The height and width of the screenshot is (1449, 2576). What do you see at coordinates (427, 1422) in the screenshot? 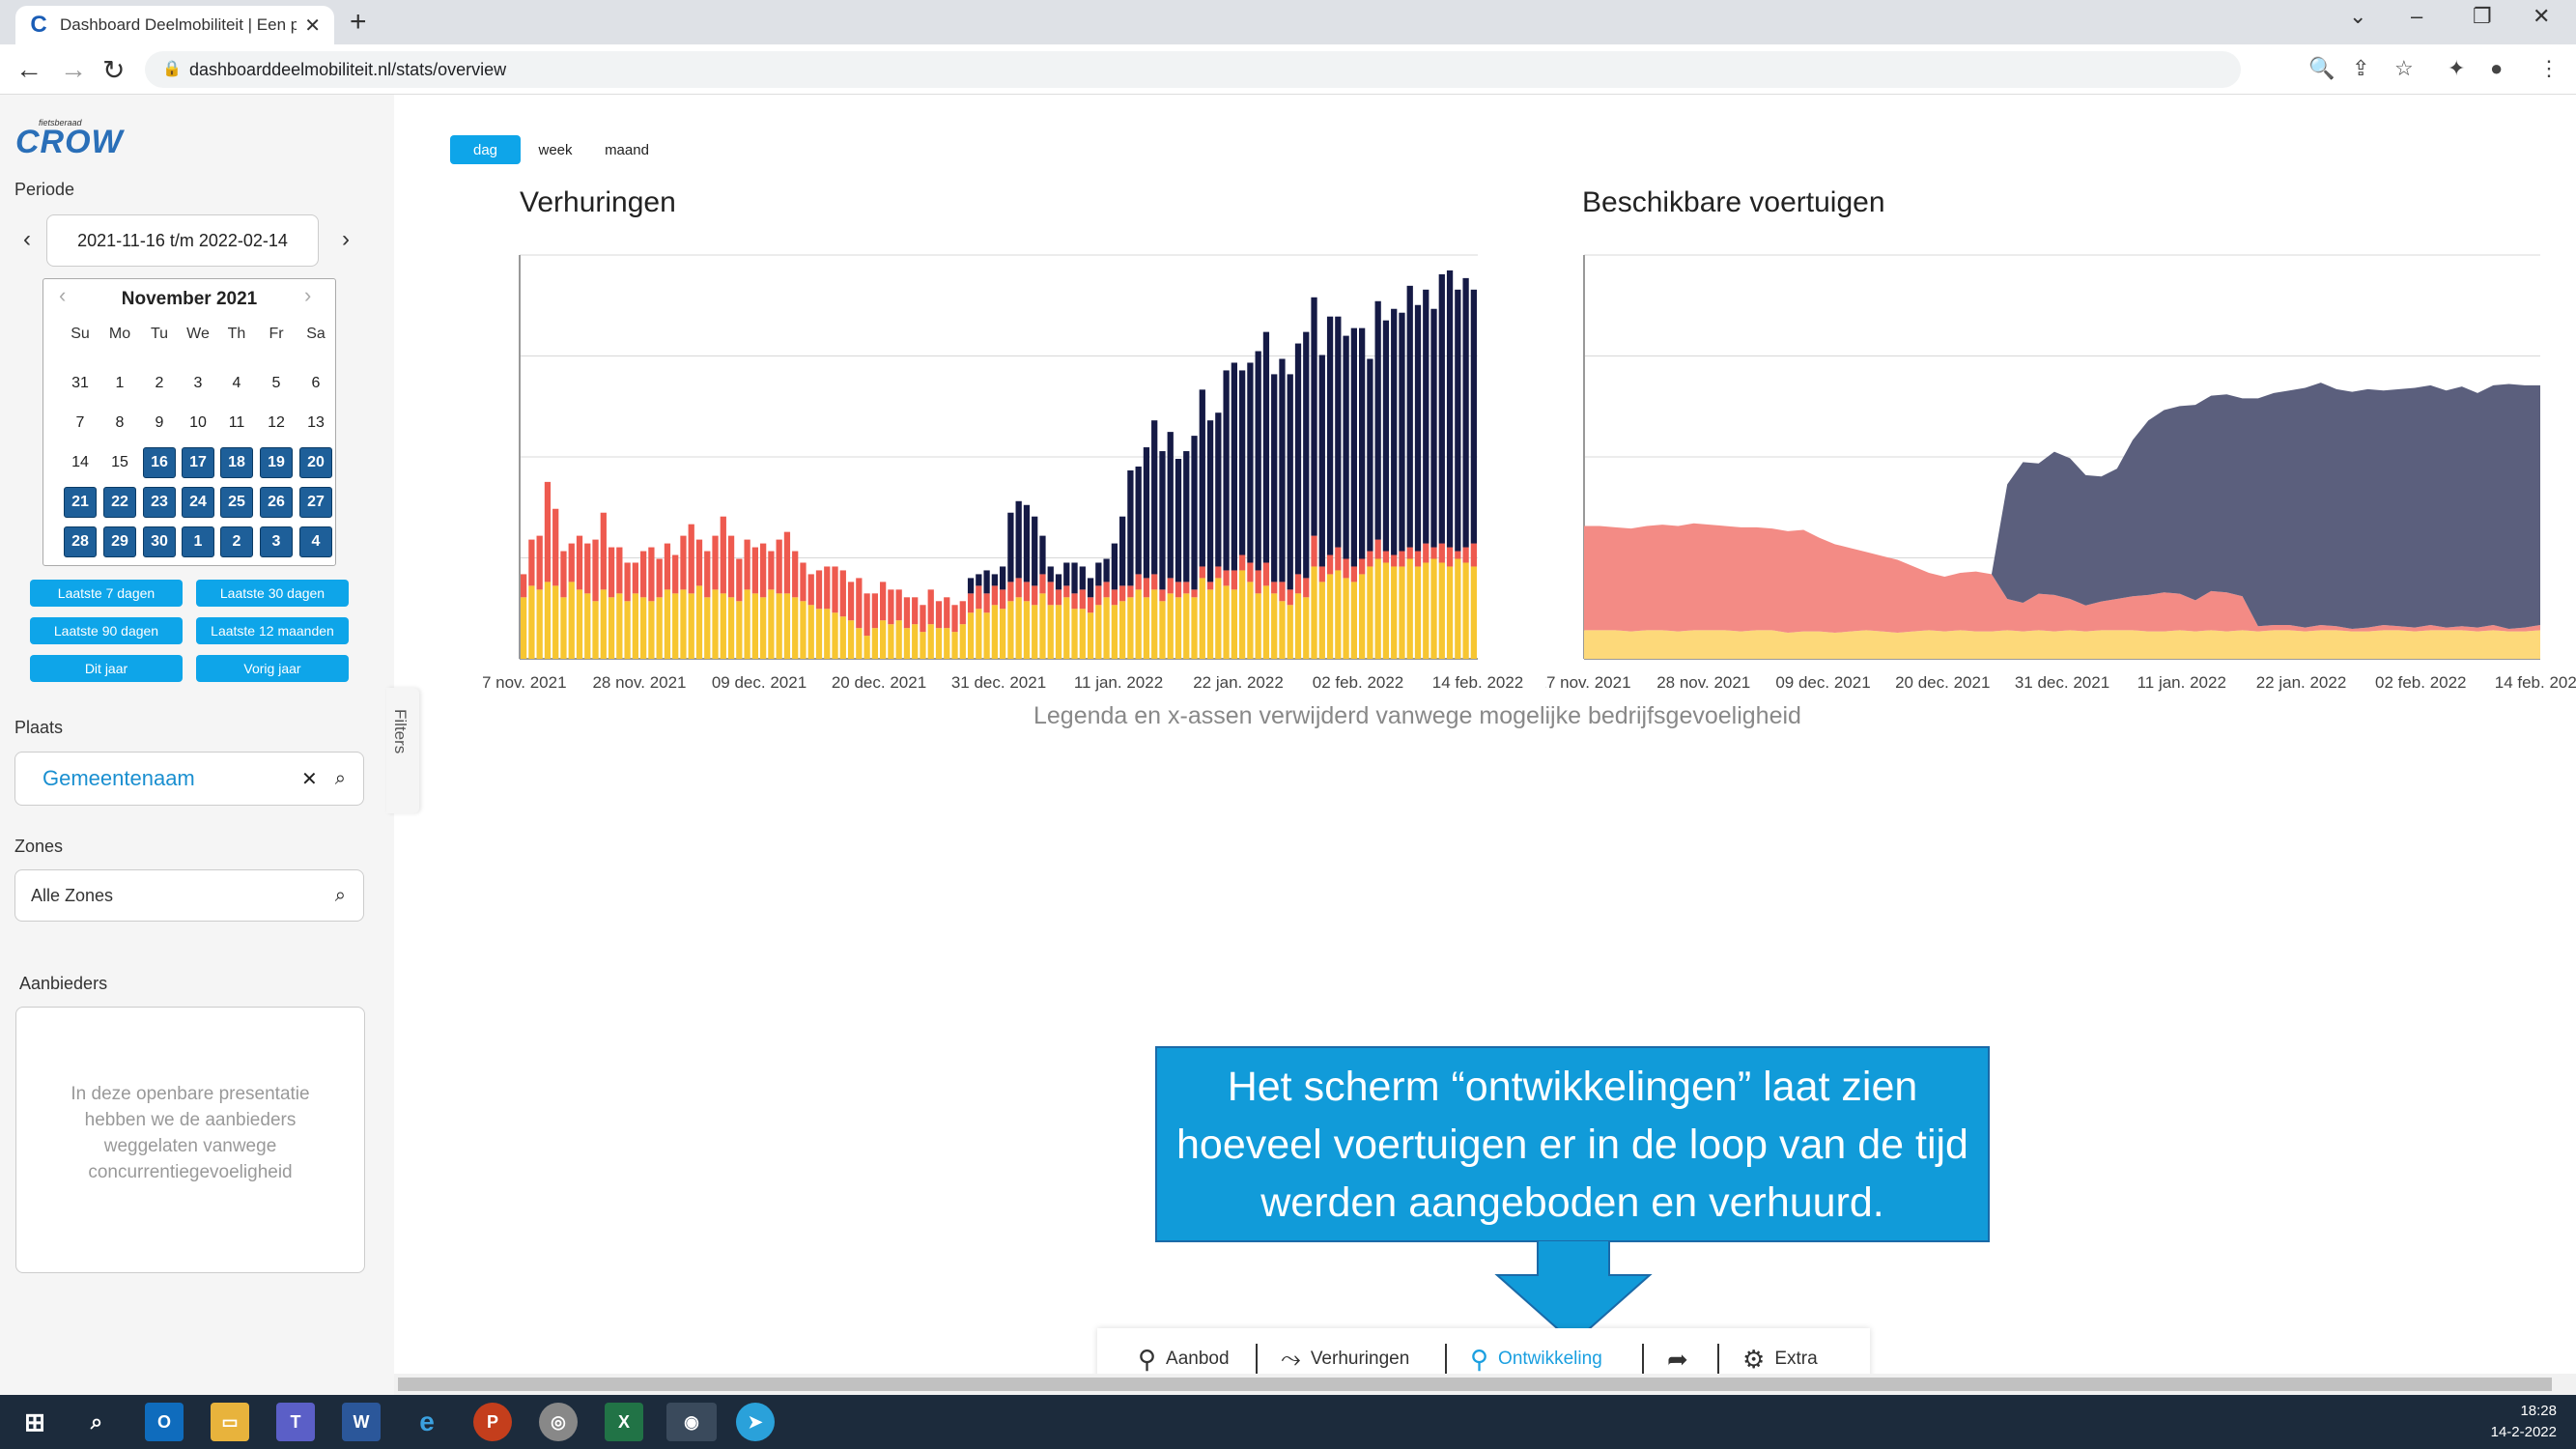
I see `edge-legacy-icon: e` at bounding box center [427, 1422].